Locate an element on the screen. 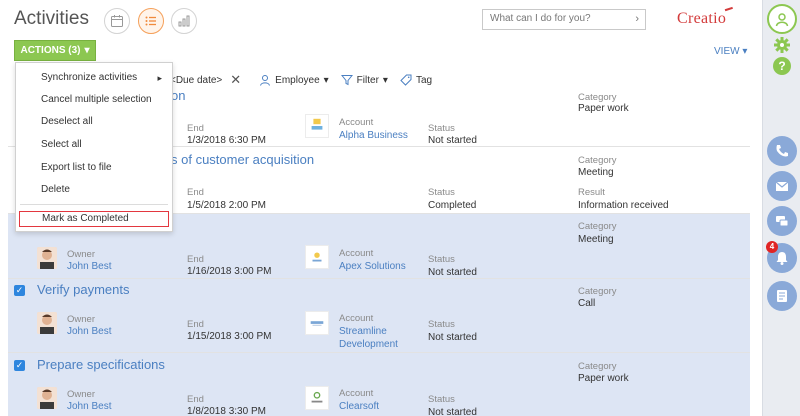 The width and height of the screenshot is (800, 416). employee-filter: Employee ▾ is located at coordinates (294, 80).